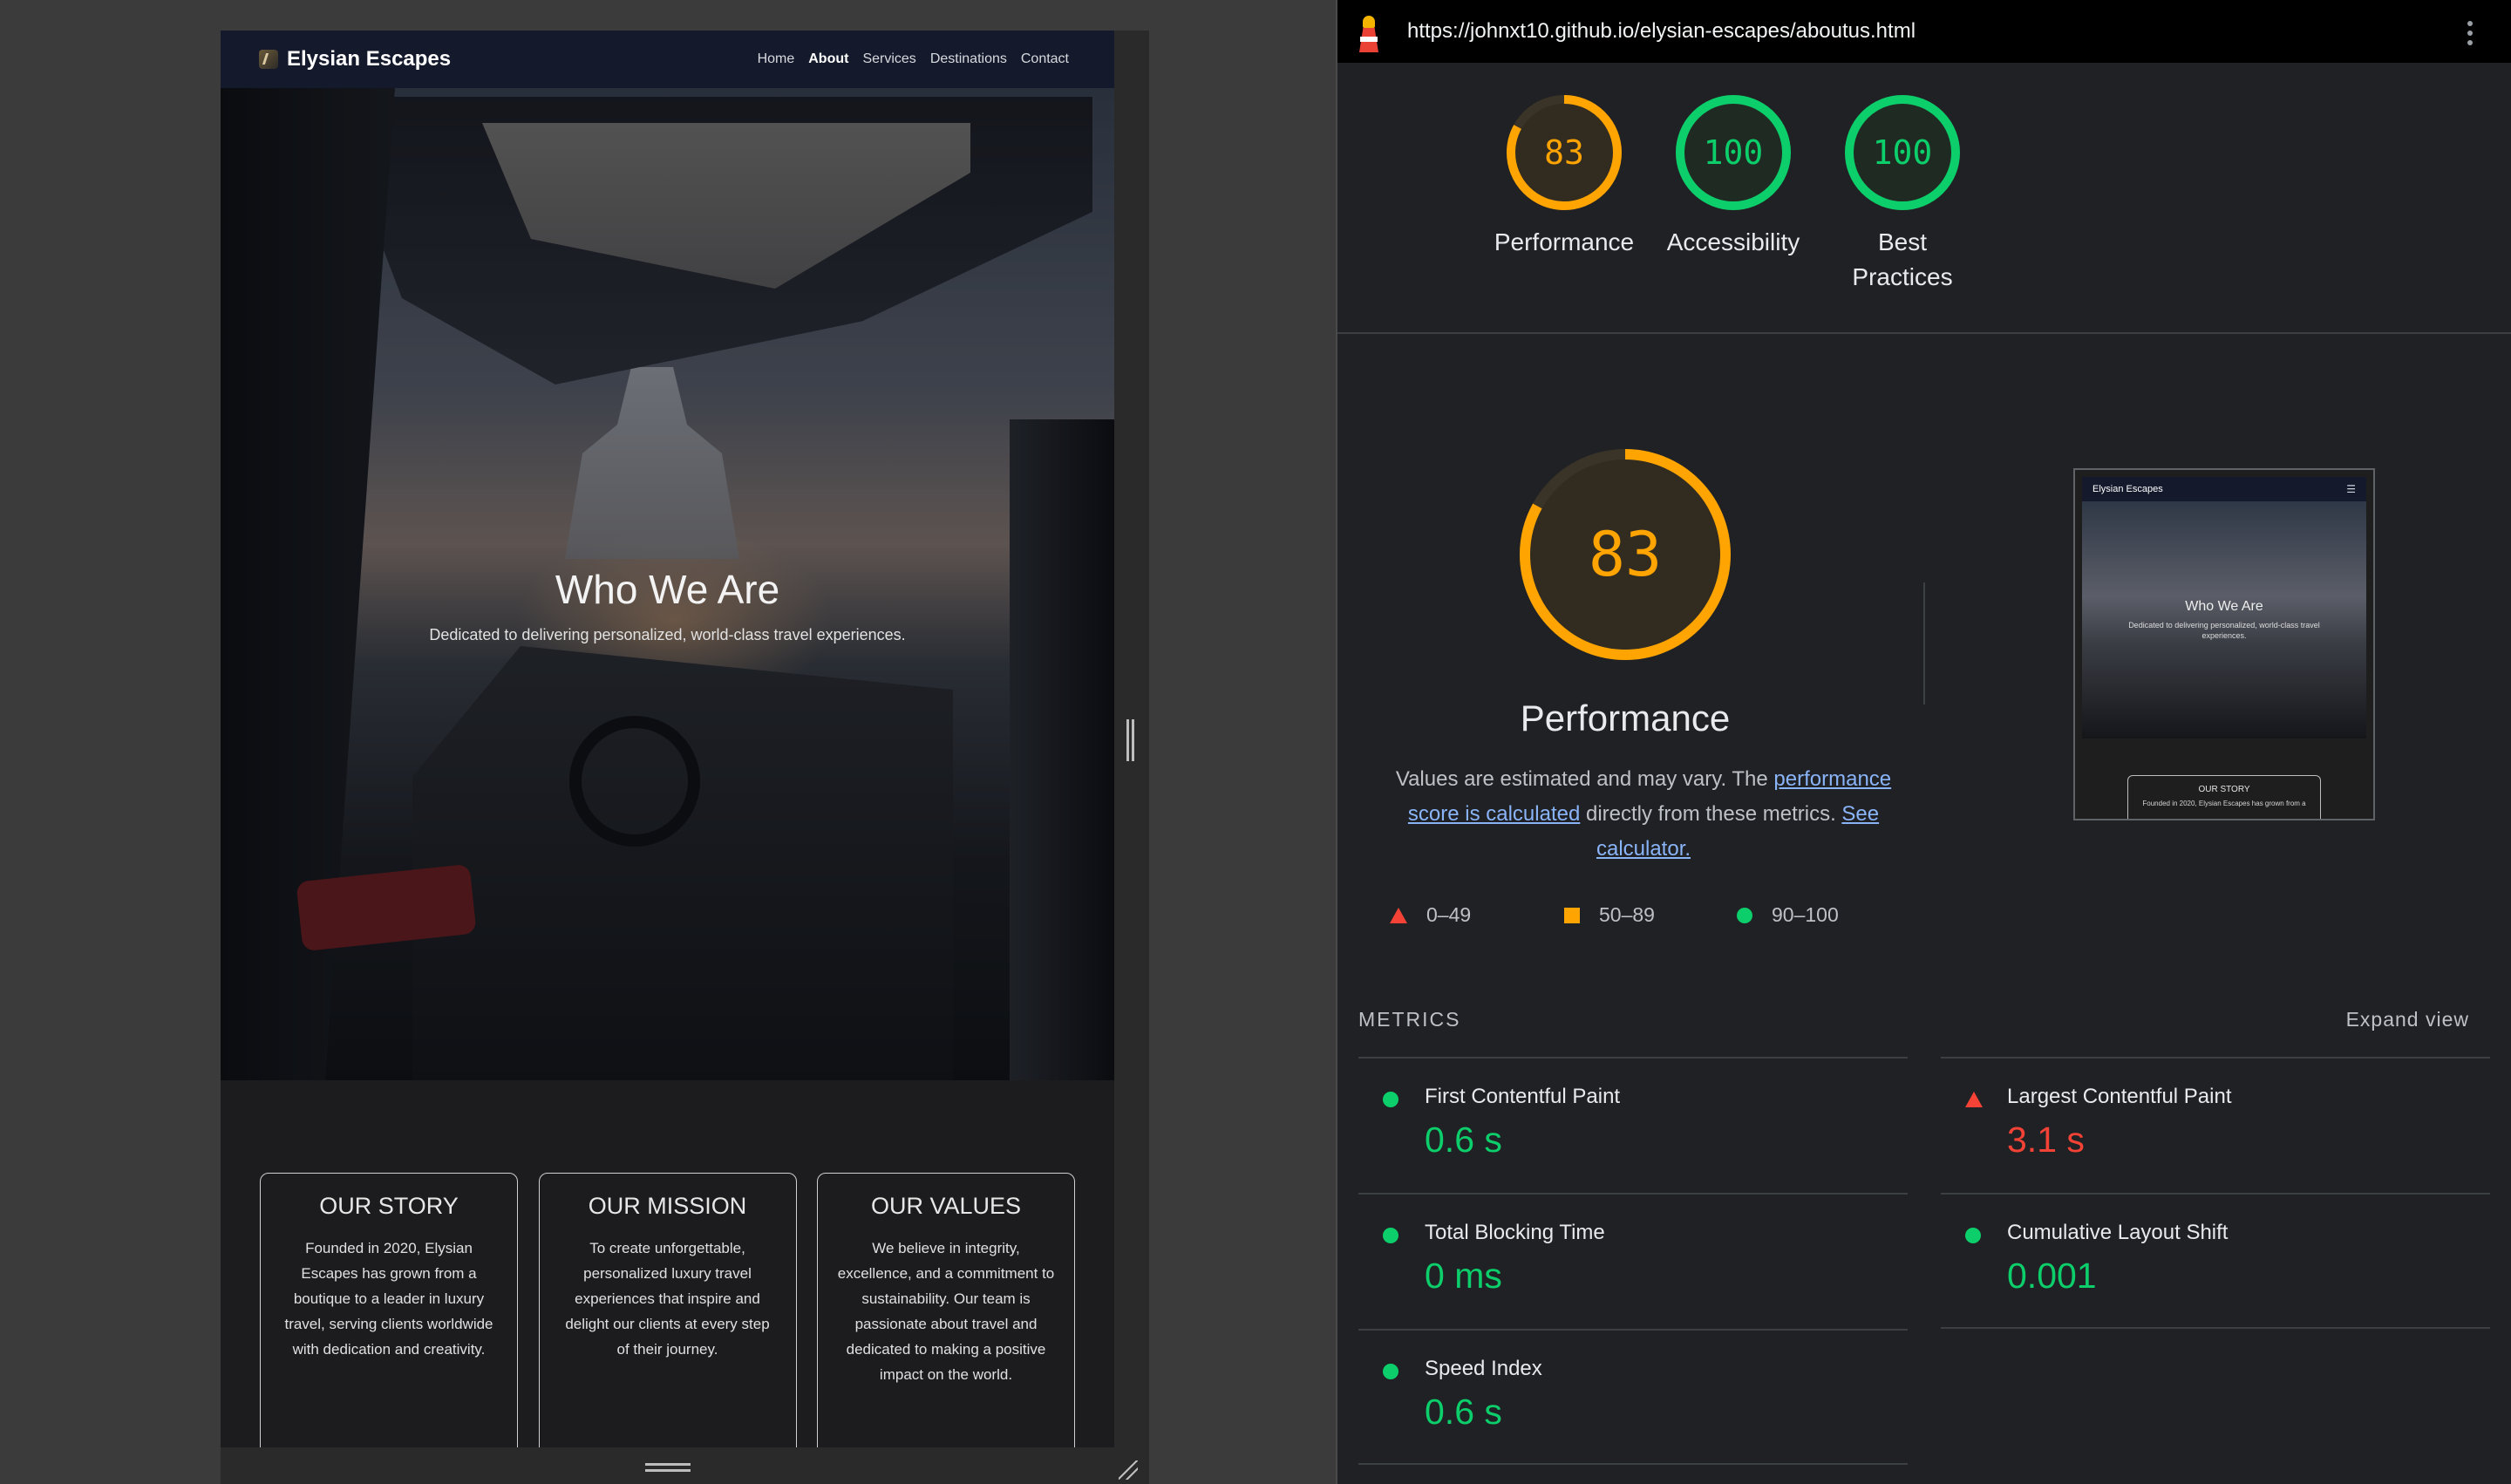 The image size is (2511, 1484). Describe the element at coordinates (2215, 1125) in the screenshot. I see `metric-lcp: Largest Contentful Paint 3.1 s` at that location.